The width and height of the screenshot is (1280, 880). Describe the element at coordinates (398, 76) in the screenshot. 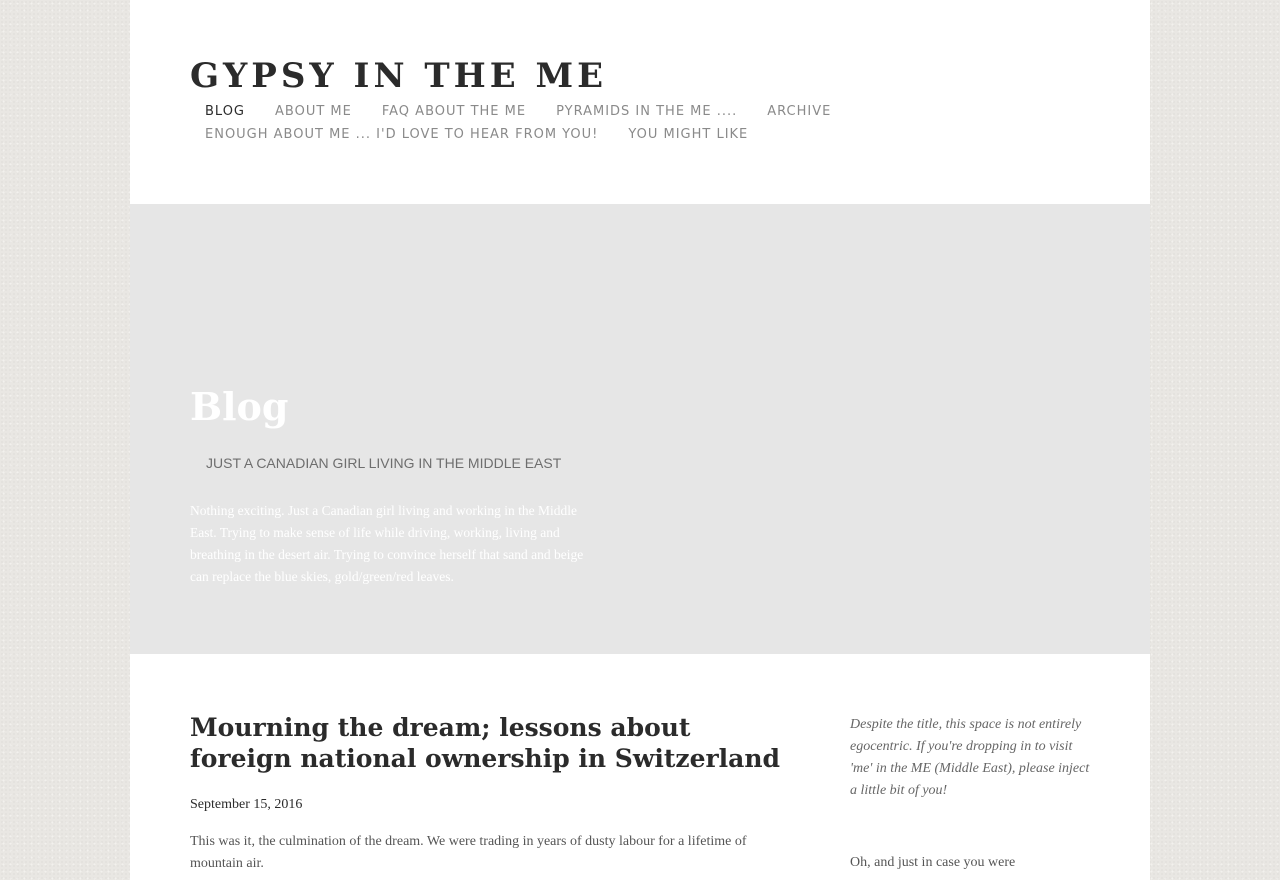

I see `site-title: GYPSY IN THE ME` at that location.